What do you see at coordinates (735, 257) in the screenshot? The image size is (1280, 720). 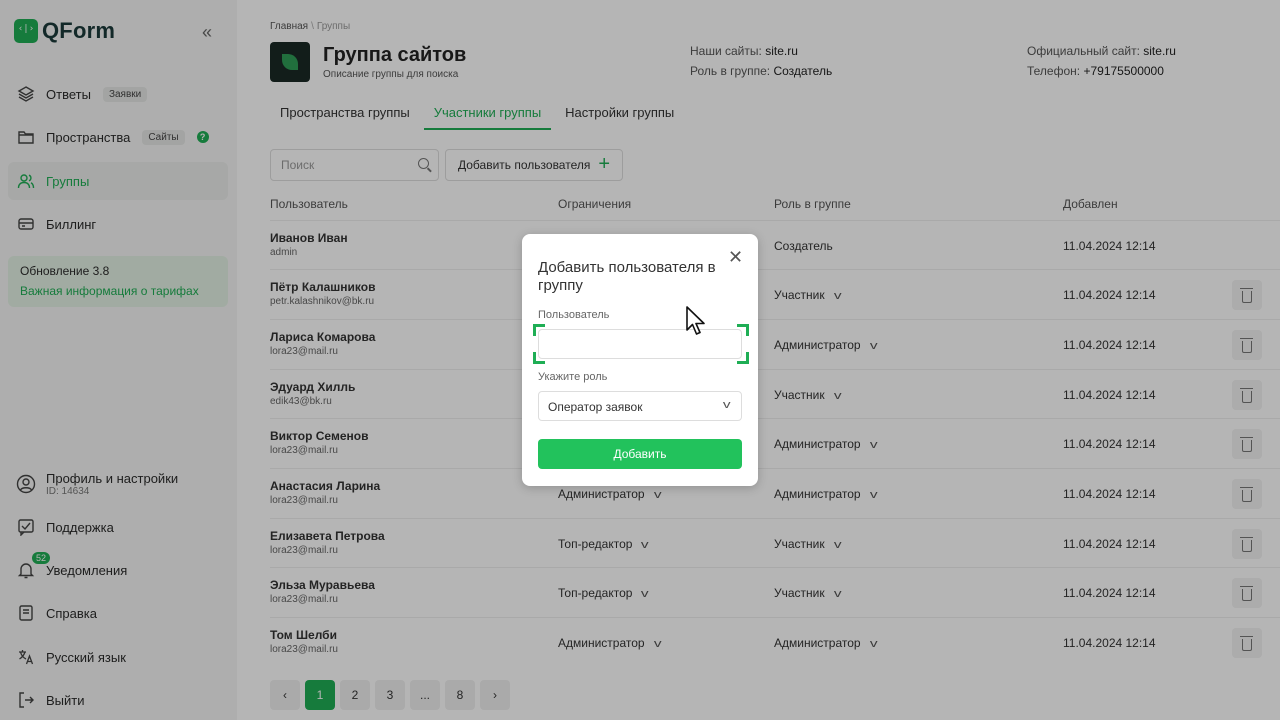 I see `close-icon: ✕` at bounding box center [735, 257].